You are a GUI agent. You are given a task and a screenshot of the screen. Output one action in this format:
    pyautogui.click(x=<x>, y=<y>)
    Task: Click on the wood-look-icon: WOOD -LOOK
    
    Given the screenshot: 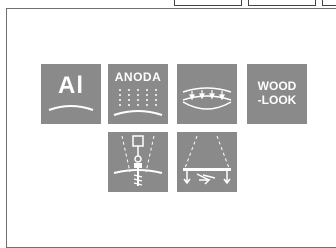 What is the action you would take?
    pyautogui.click(x=277, y=93)
    